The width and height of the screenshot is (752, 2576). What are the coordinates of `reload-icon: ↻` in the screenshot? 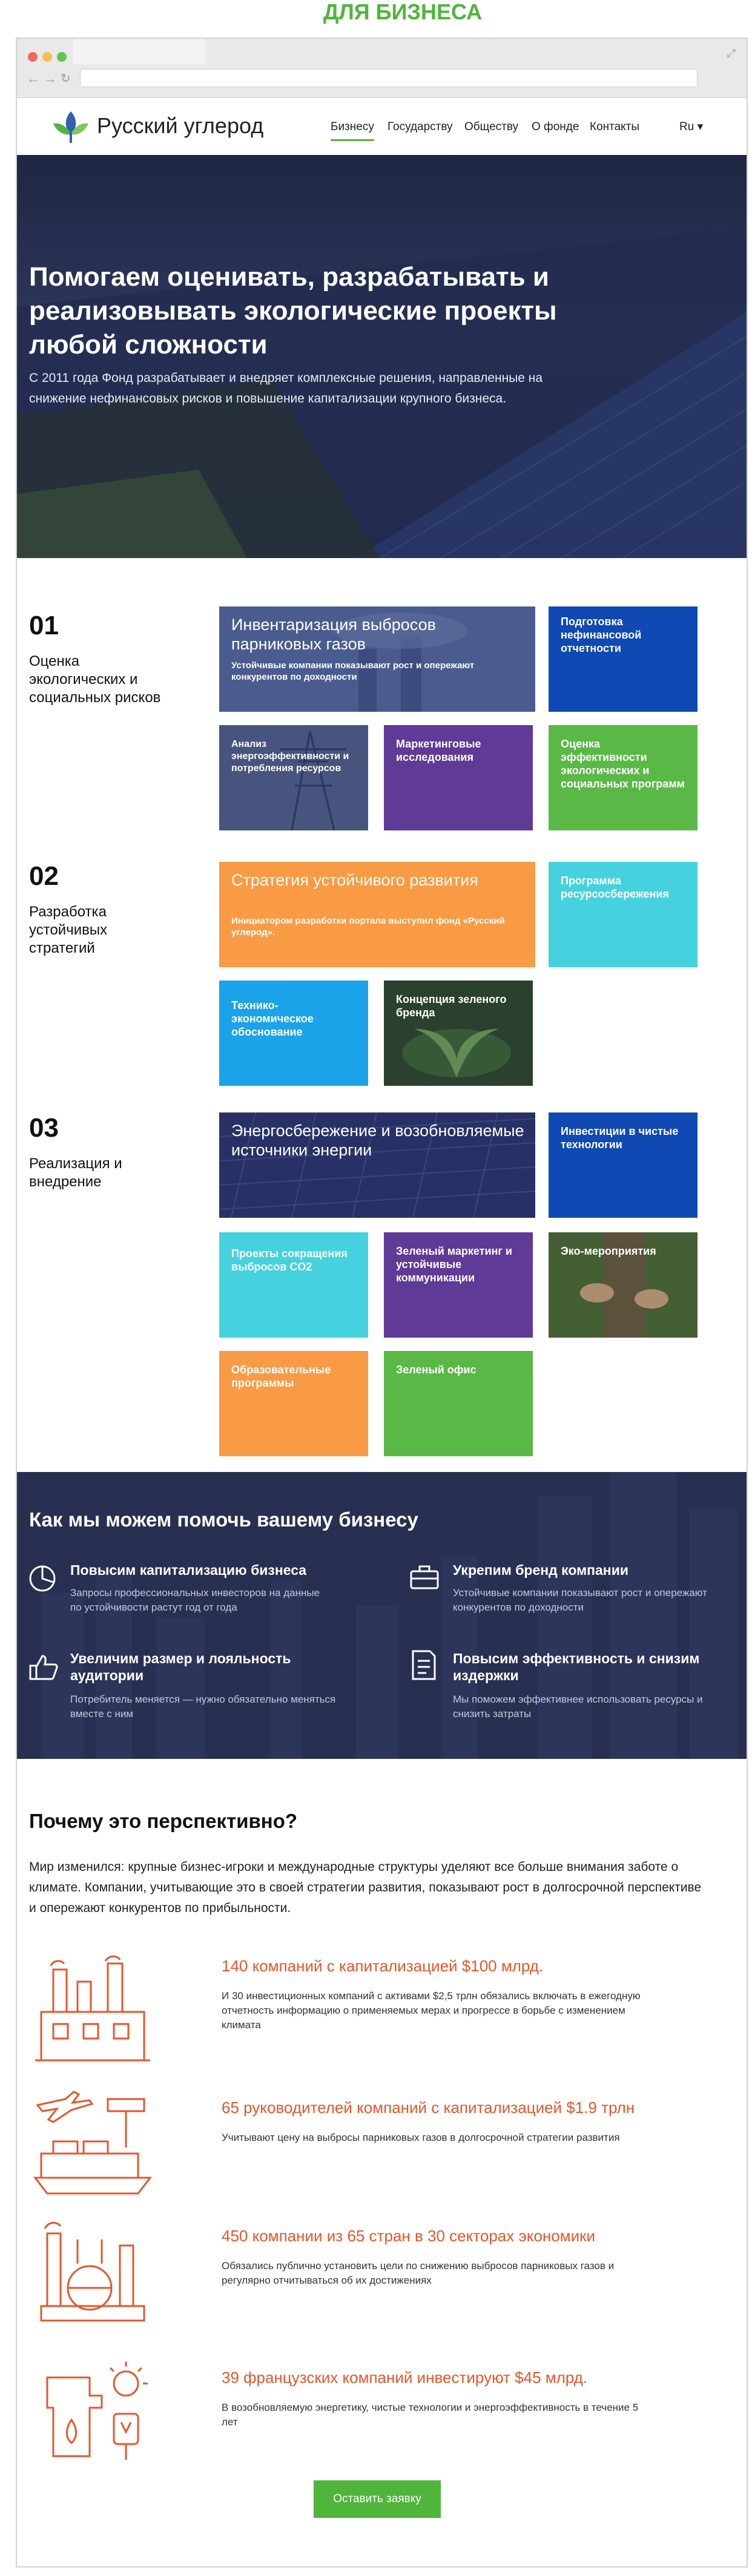 It's located at (66, 78).